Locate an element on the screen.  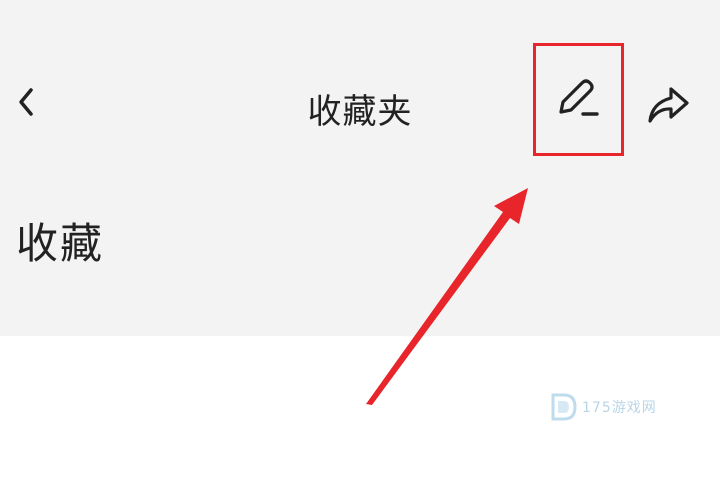
watermark-text: 175游戏网 is located at coordinates (619, 408).